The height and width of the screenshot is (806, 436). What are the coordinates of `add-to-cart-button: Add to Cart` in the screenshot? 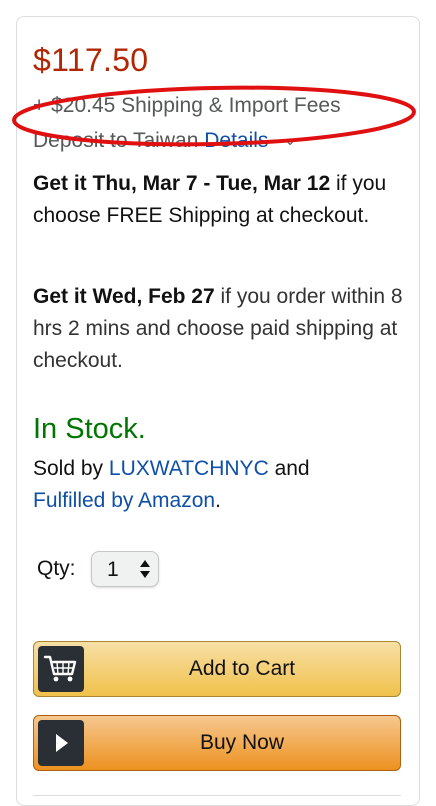 It's located at (217, 669).